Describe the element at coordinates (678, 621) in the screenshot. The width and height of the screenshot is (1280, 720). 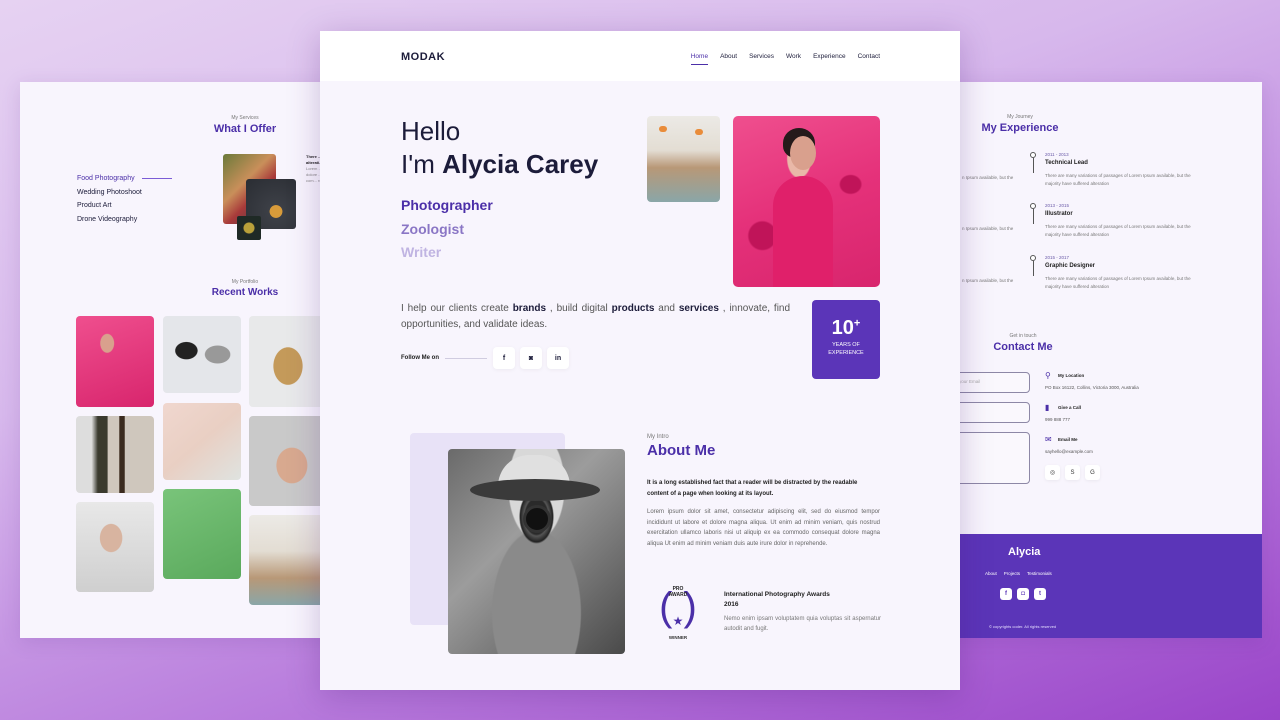
I see `star-icon: ★` at that location.